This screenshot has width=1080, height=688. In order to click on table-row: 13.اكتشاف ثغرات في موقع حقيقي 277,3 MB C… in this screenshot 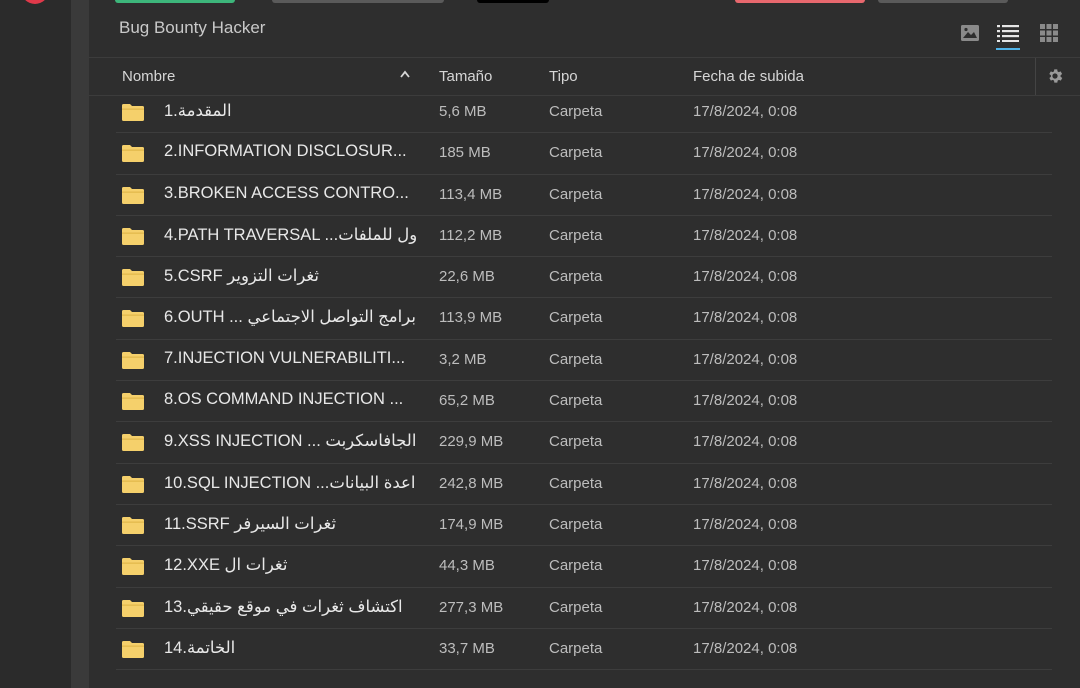, I will do `click(584, 608)`.